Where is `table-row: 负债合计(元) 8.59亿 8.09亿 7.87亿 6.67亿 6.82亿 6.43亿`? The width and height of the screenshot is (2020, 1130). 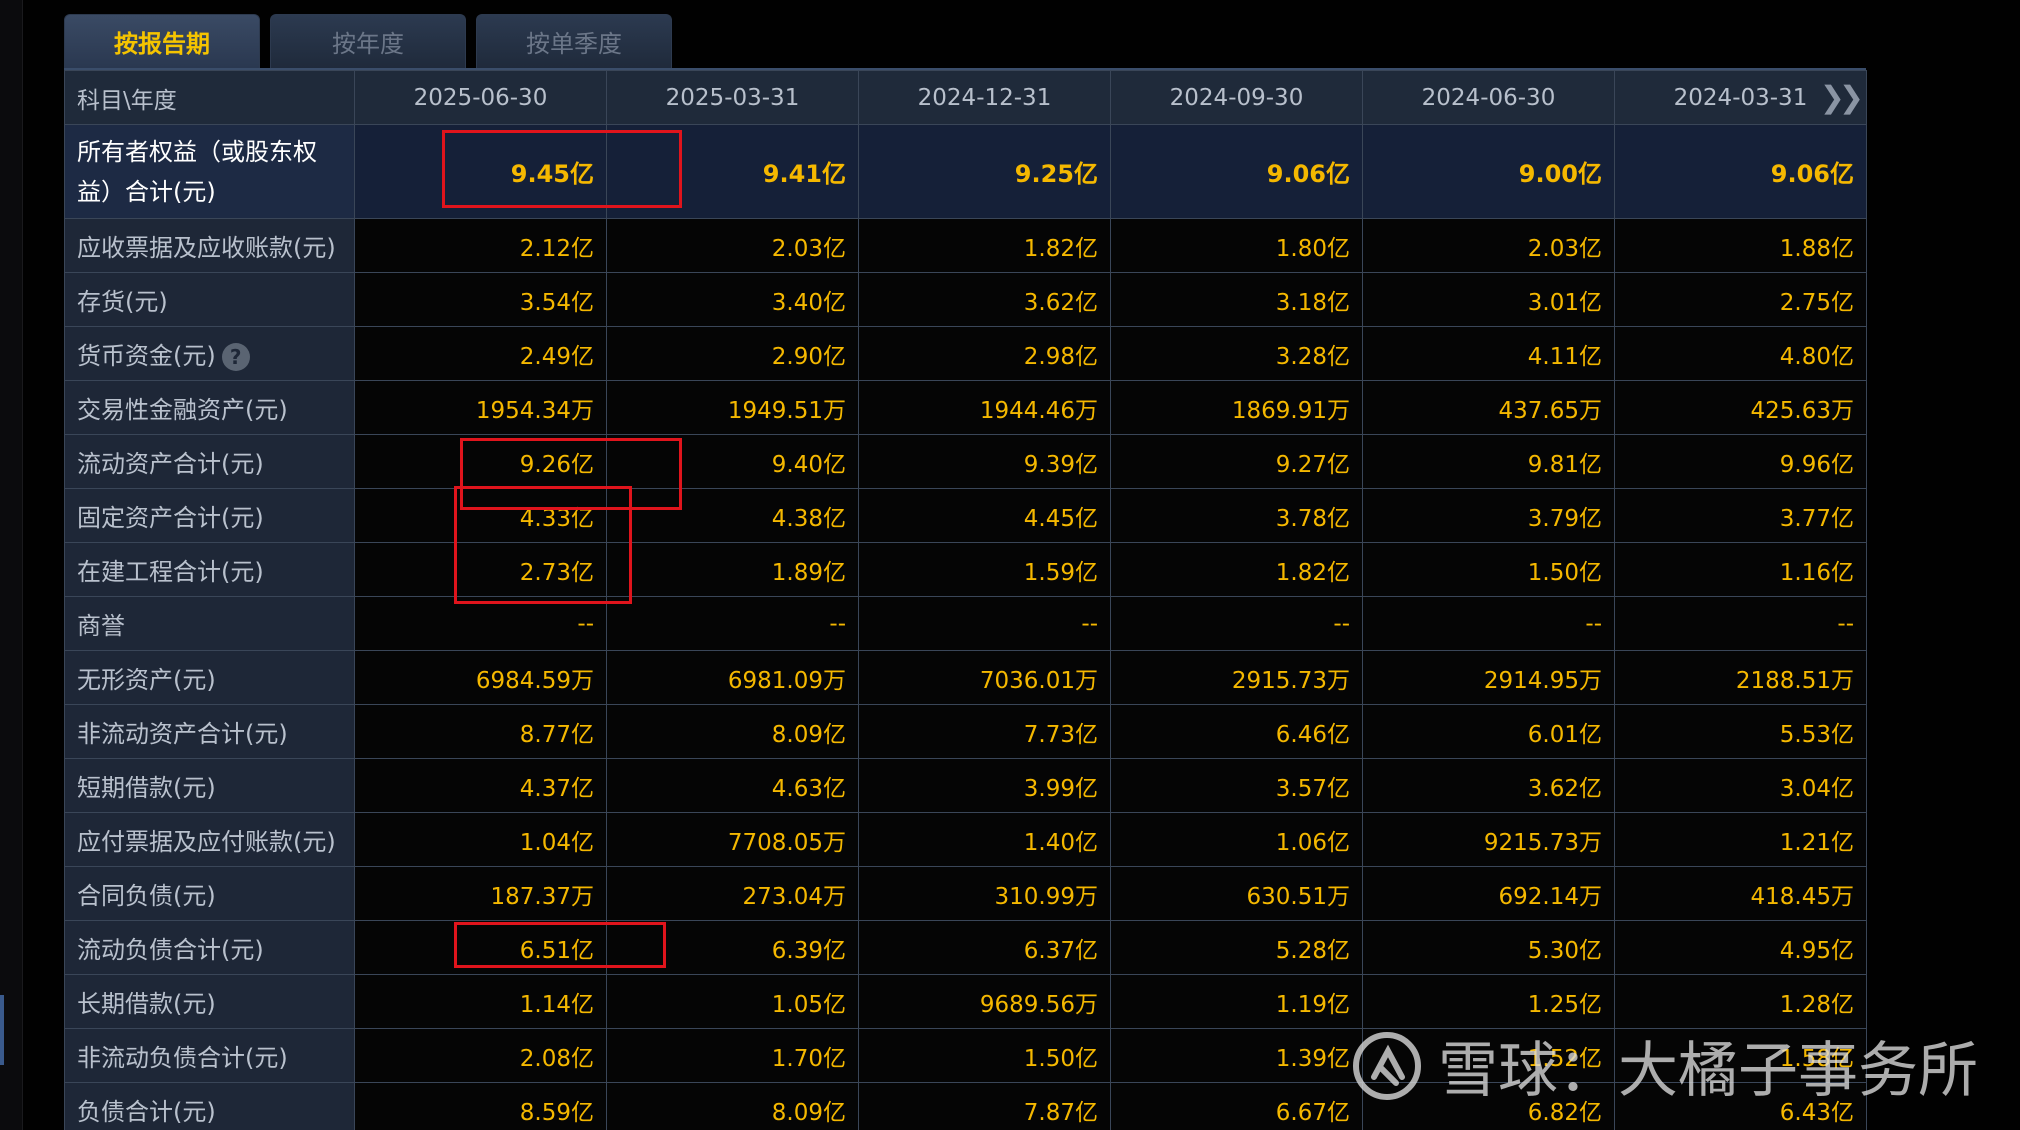 table-row: 负债合计(元) 8.59亿 8.09亿 7.87亿 6.67亿 6.82亿 6.43亿 is located at coordinates (965, 1106).